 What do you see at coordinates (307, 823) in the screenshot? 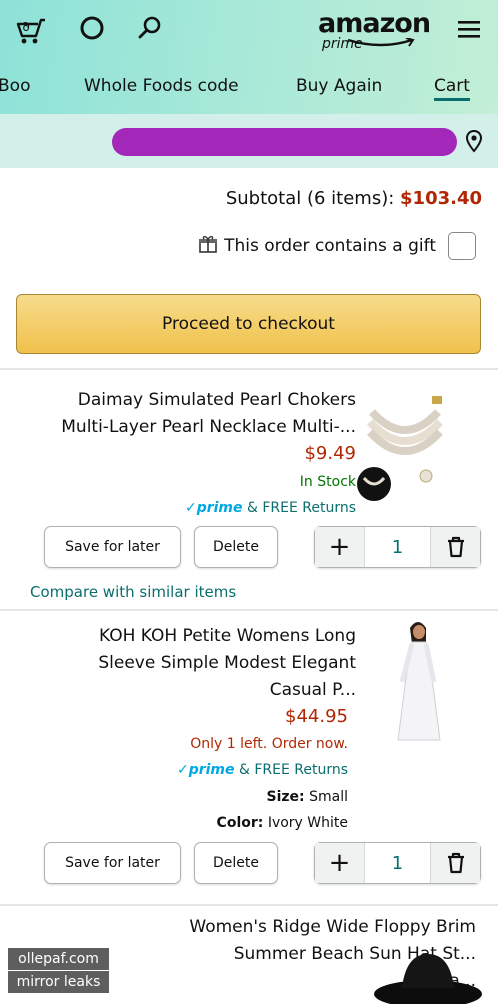
I see `color-value: Ivory White` at bounding box center [307, 823].